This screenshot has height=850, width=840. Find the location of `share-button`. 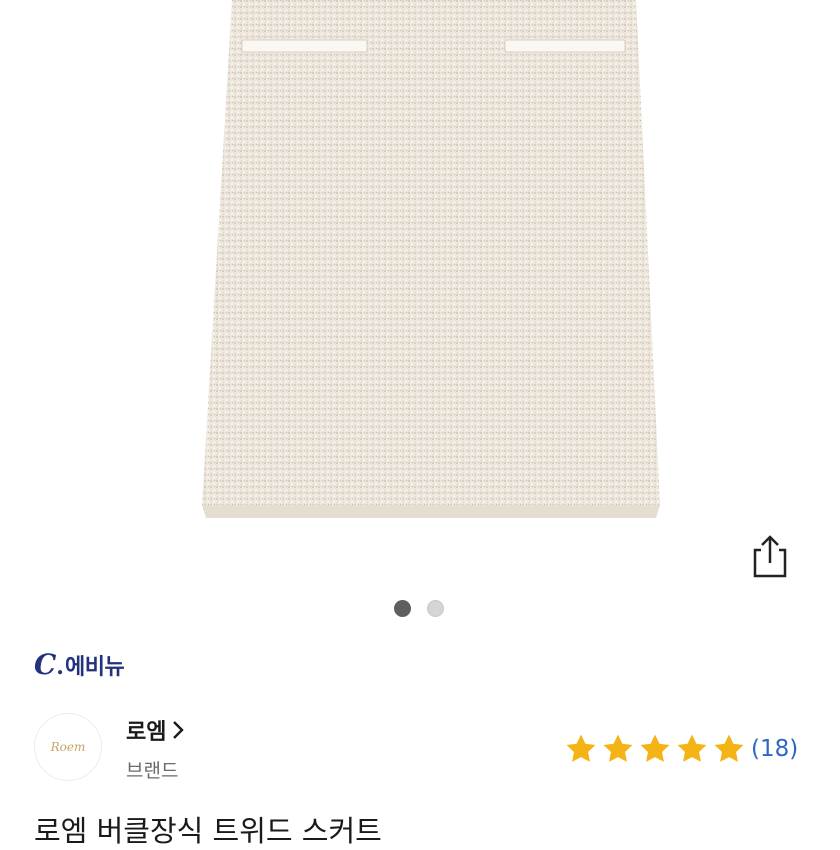

share-button is located at coordinates (770, 556).